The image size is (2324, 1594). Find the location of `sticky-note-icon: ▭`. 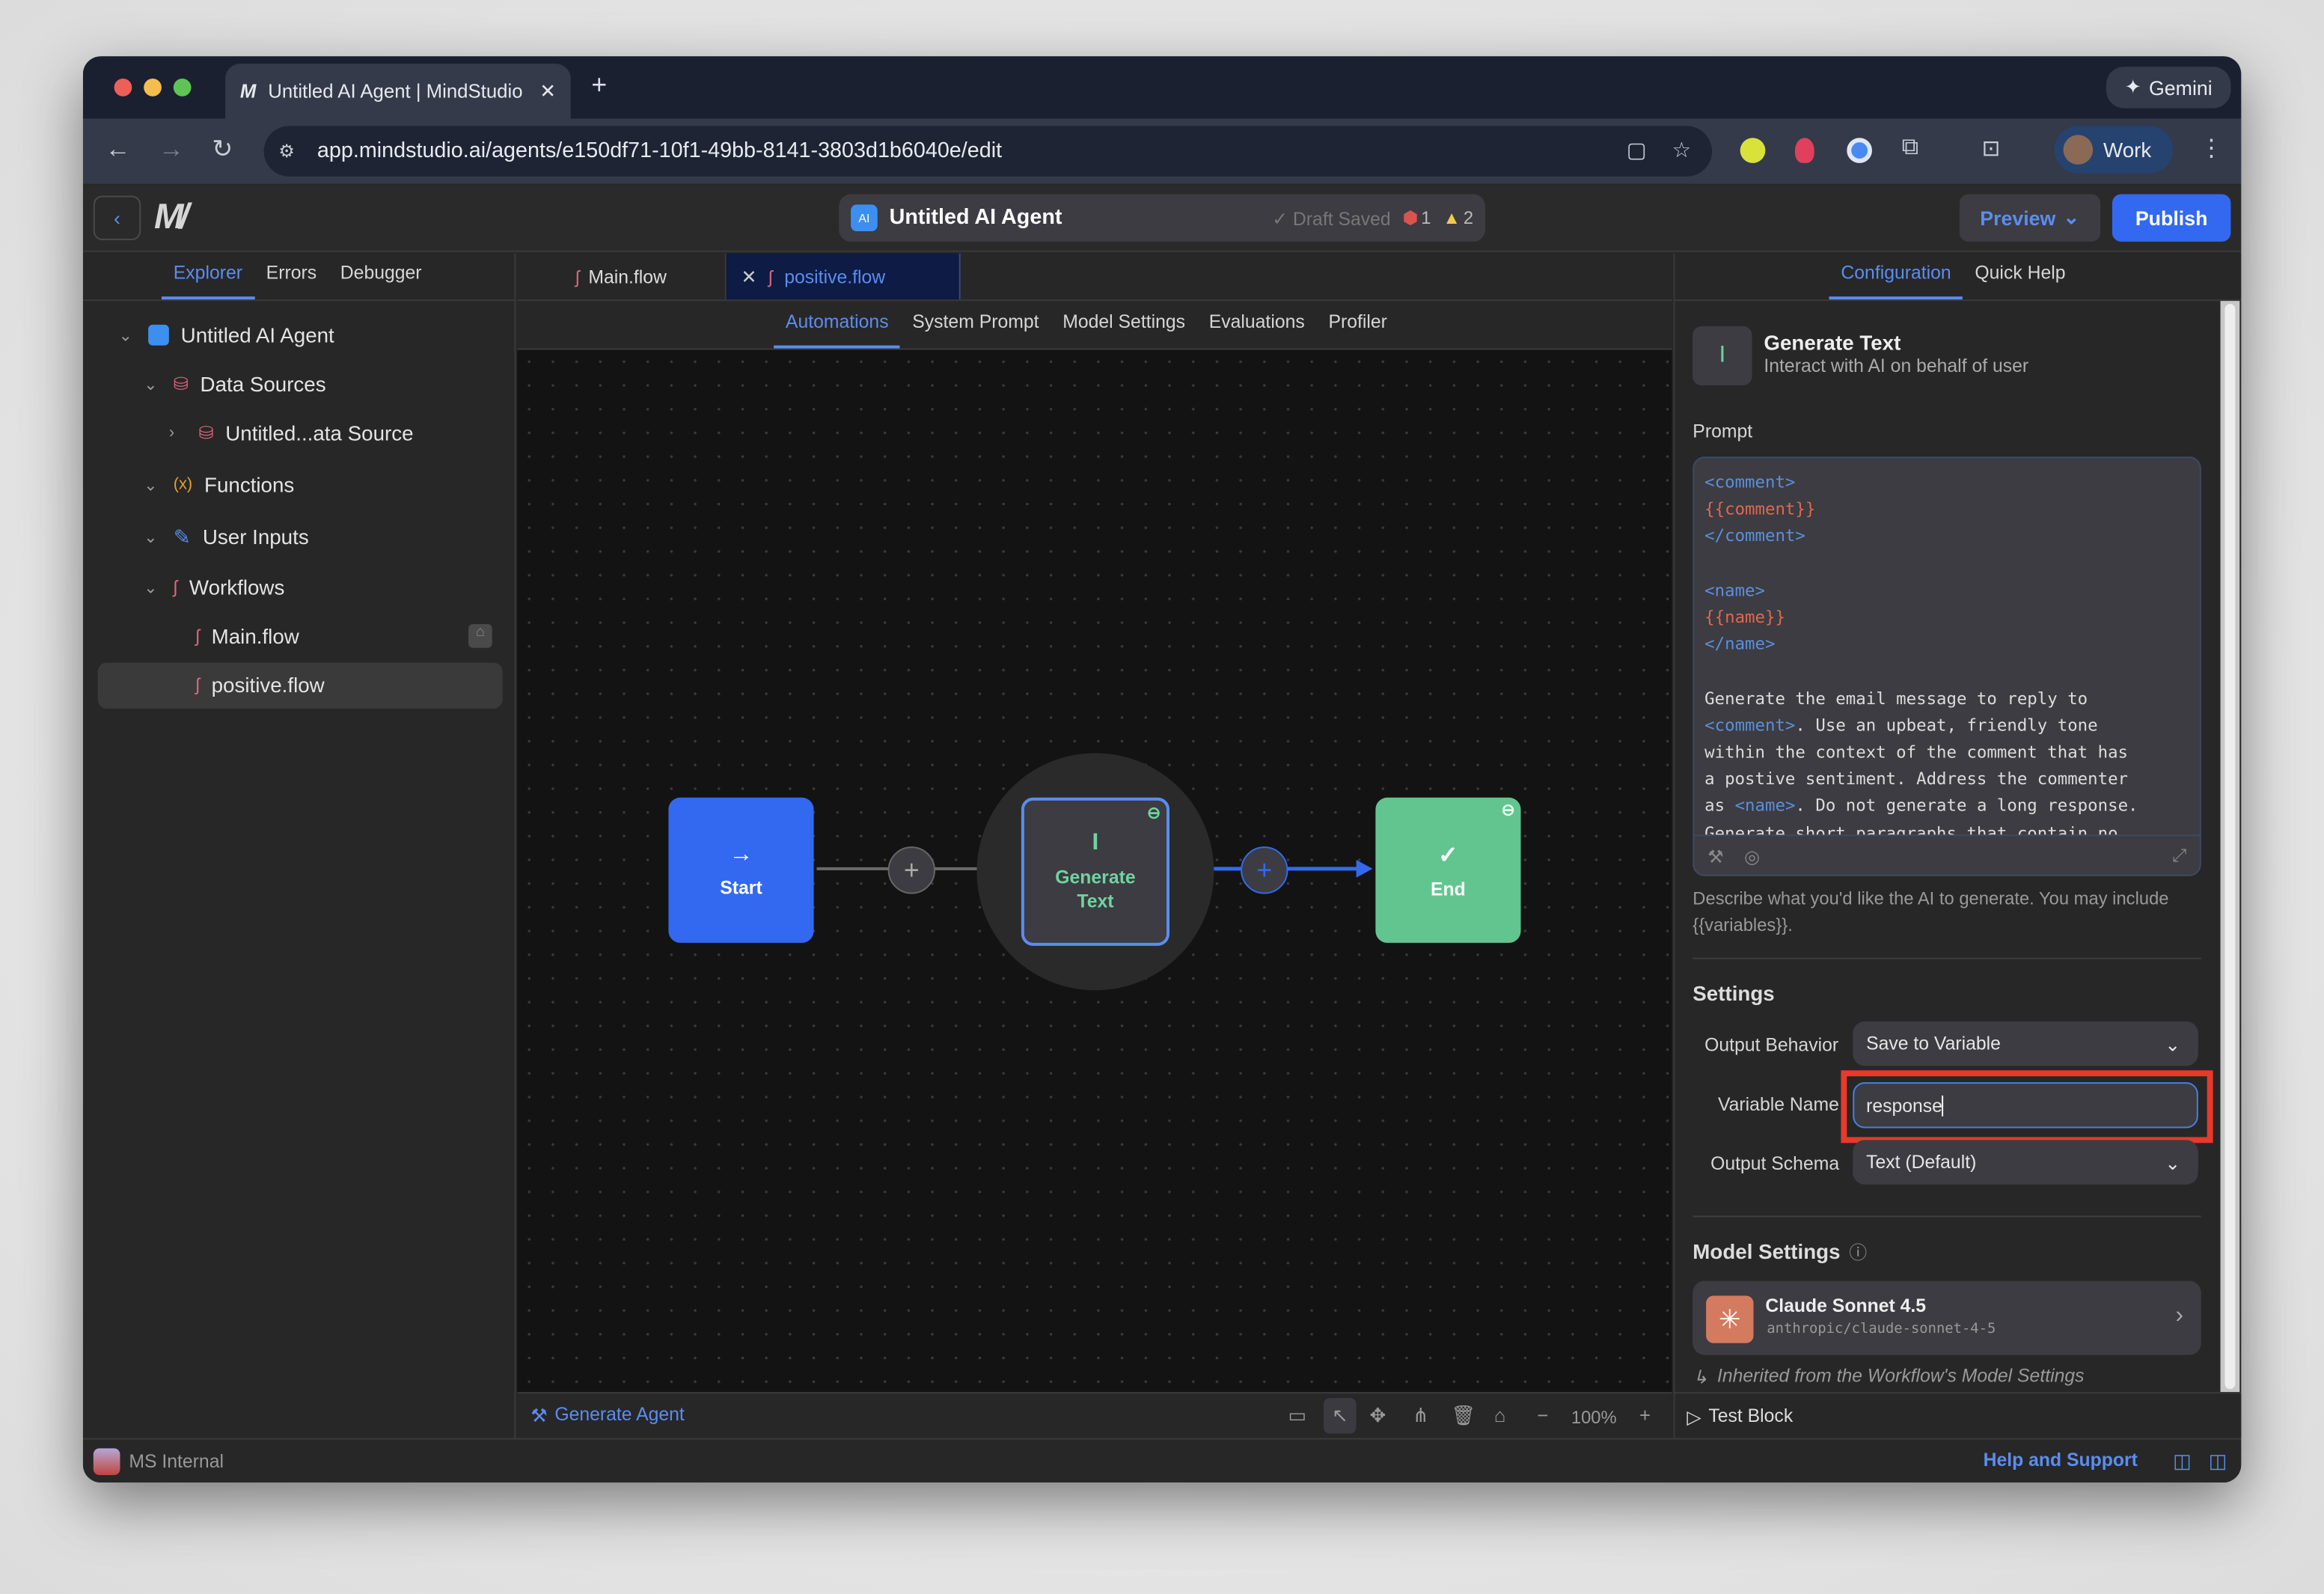

sticky-note-icon: ▭ is located at coordinates (1297, 1416).